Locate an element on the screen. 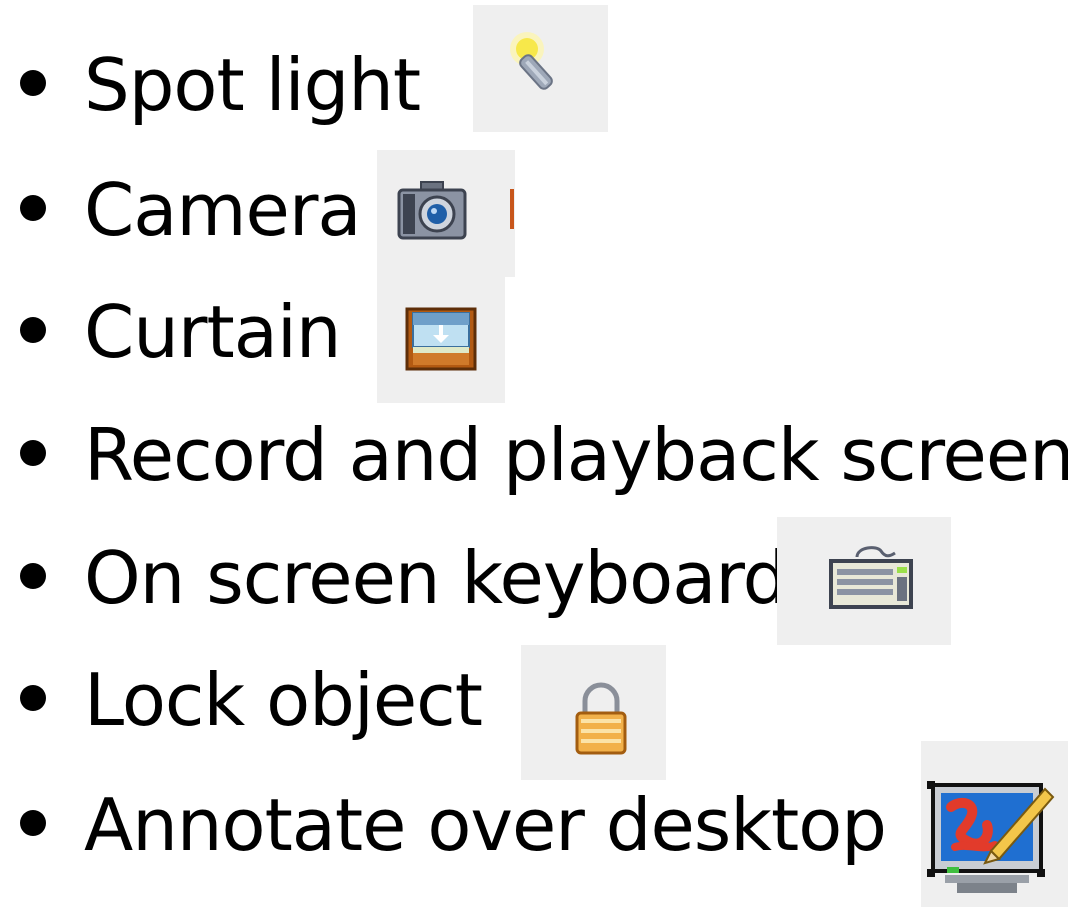 The height and width of the screenshot is (907, 1068). list-item-curtain: Curtain is located at coordinates (534, 332).